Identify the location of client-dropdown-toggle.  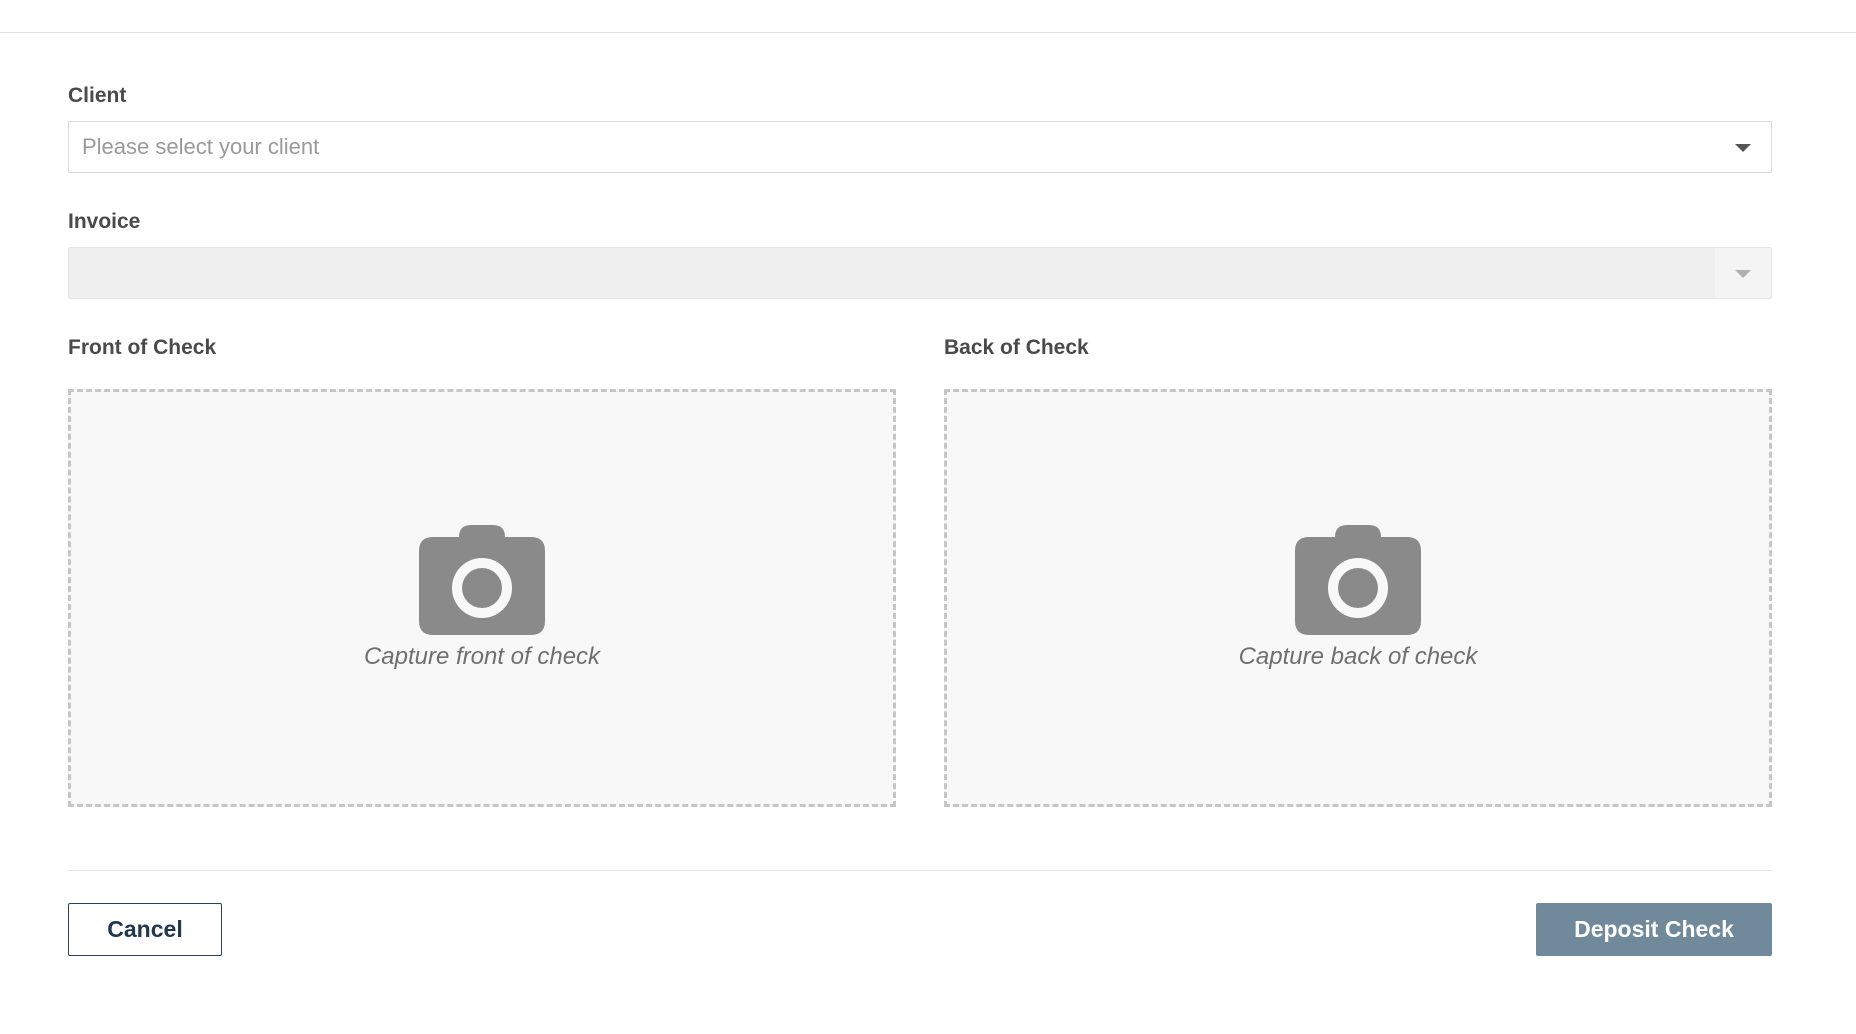
(1743, 147).